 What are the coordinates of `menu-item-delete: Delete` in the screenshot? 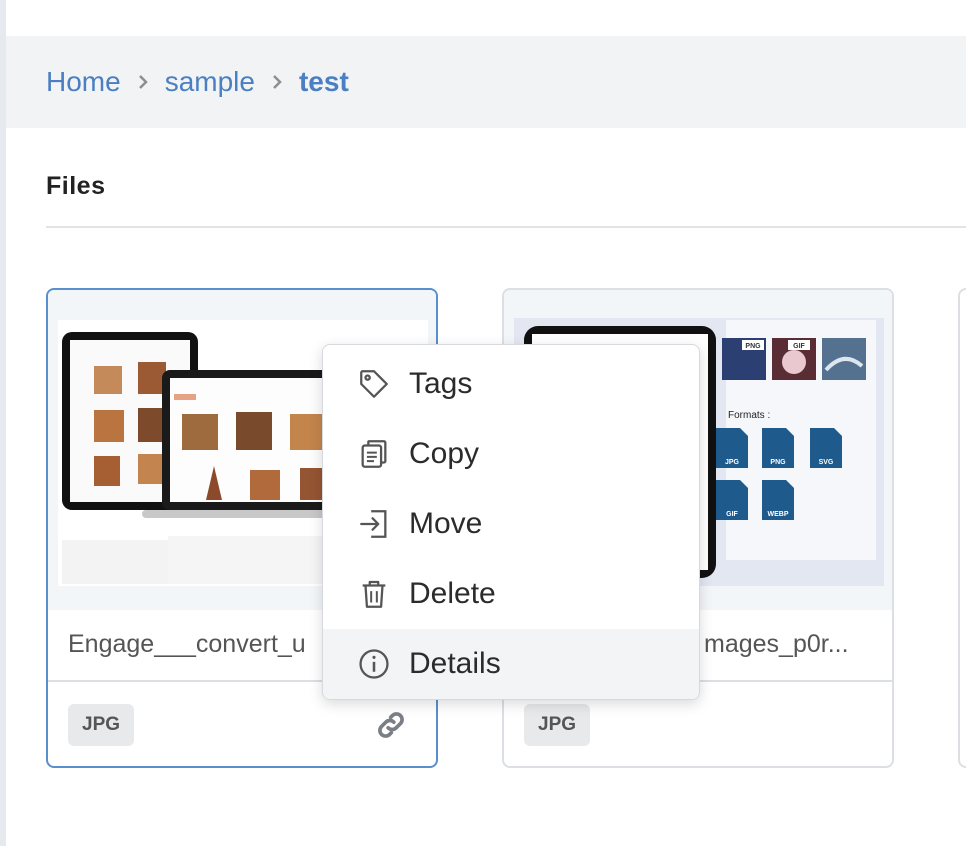 It's located at (511, 594).